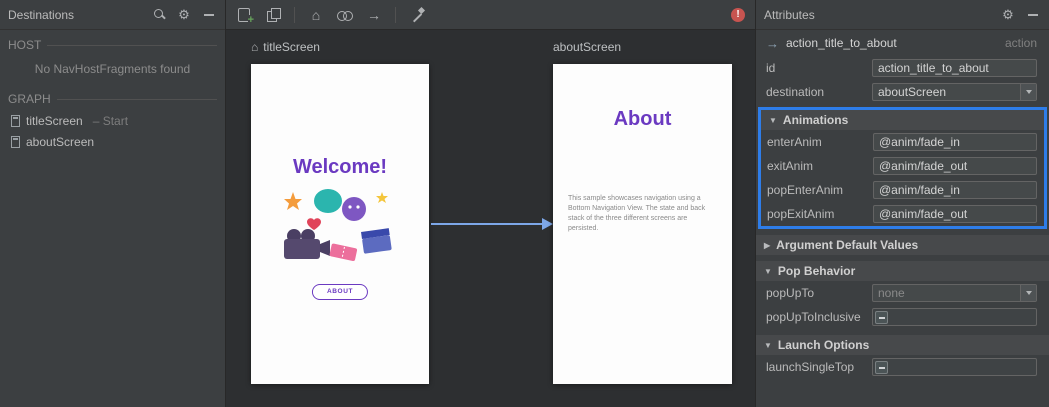 This screenshot has width=1049, height=407. What do you see at coordinates (374, 15) in the screenshot?
I see `add-action-icon: →` at bounding box center [374, 15].